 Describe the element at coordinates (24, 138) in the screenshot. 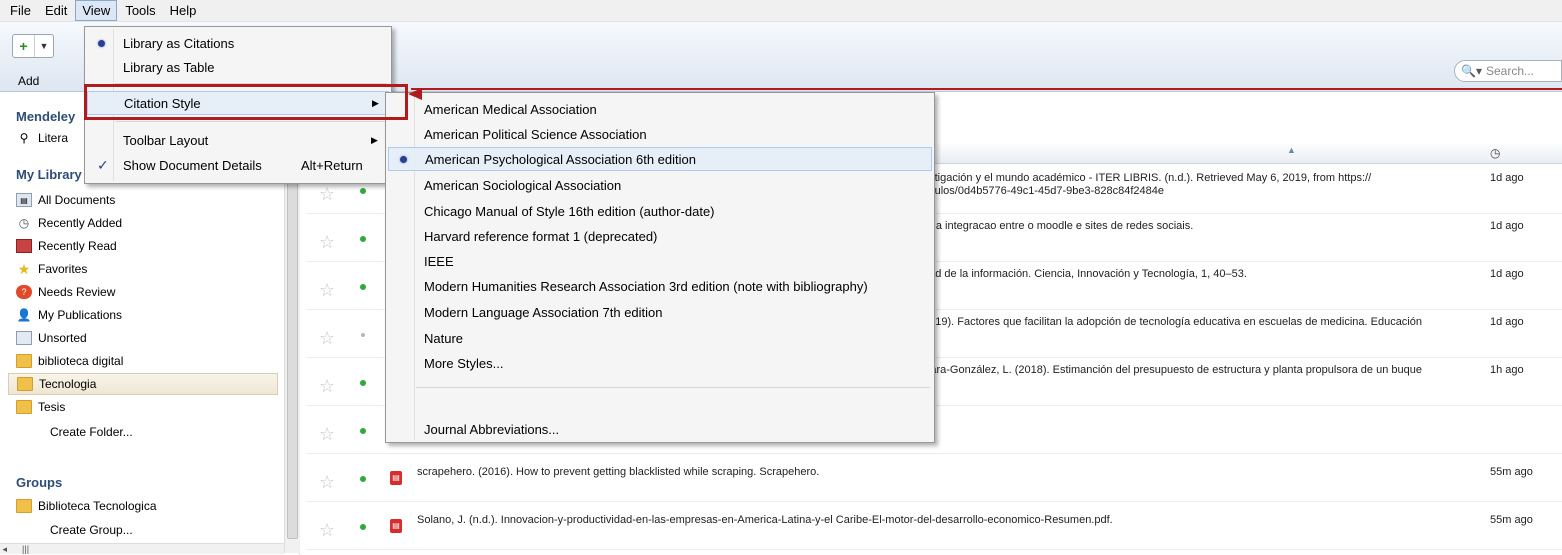

I see `search-icon: ⚲` at that location.